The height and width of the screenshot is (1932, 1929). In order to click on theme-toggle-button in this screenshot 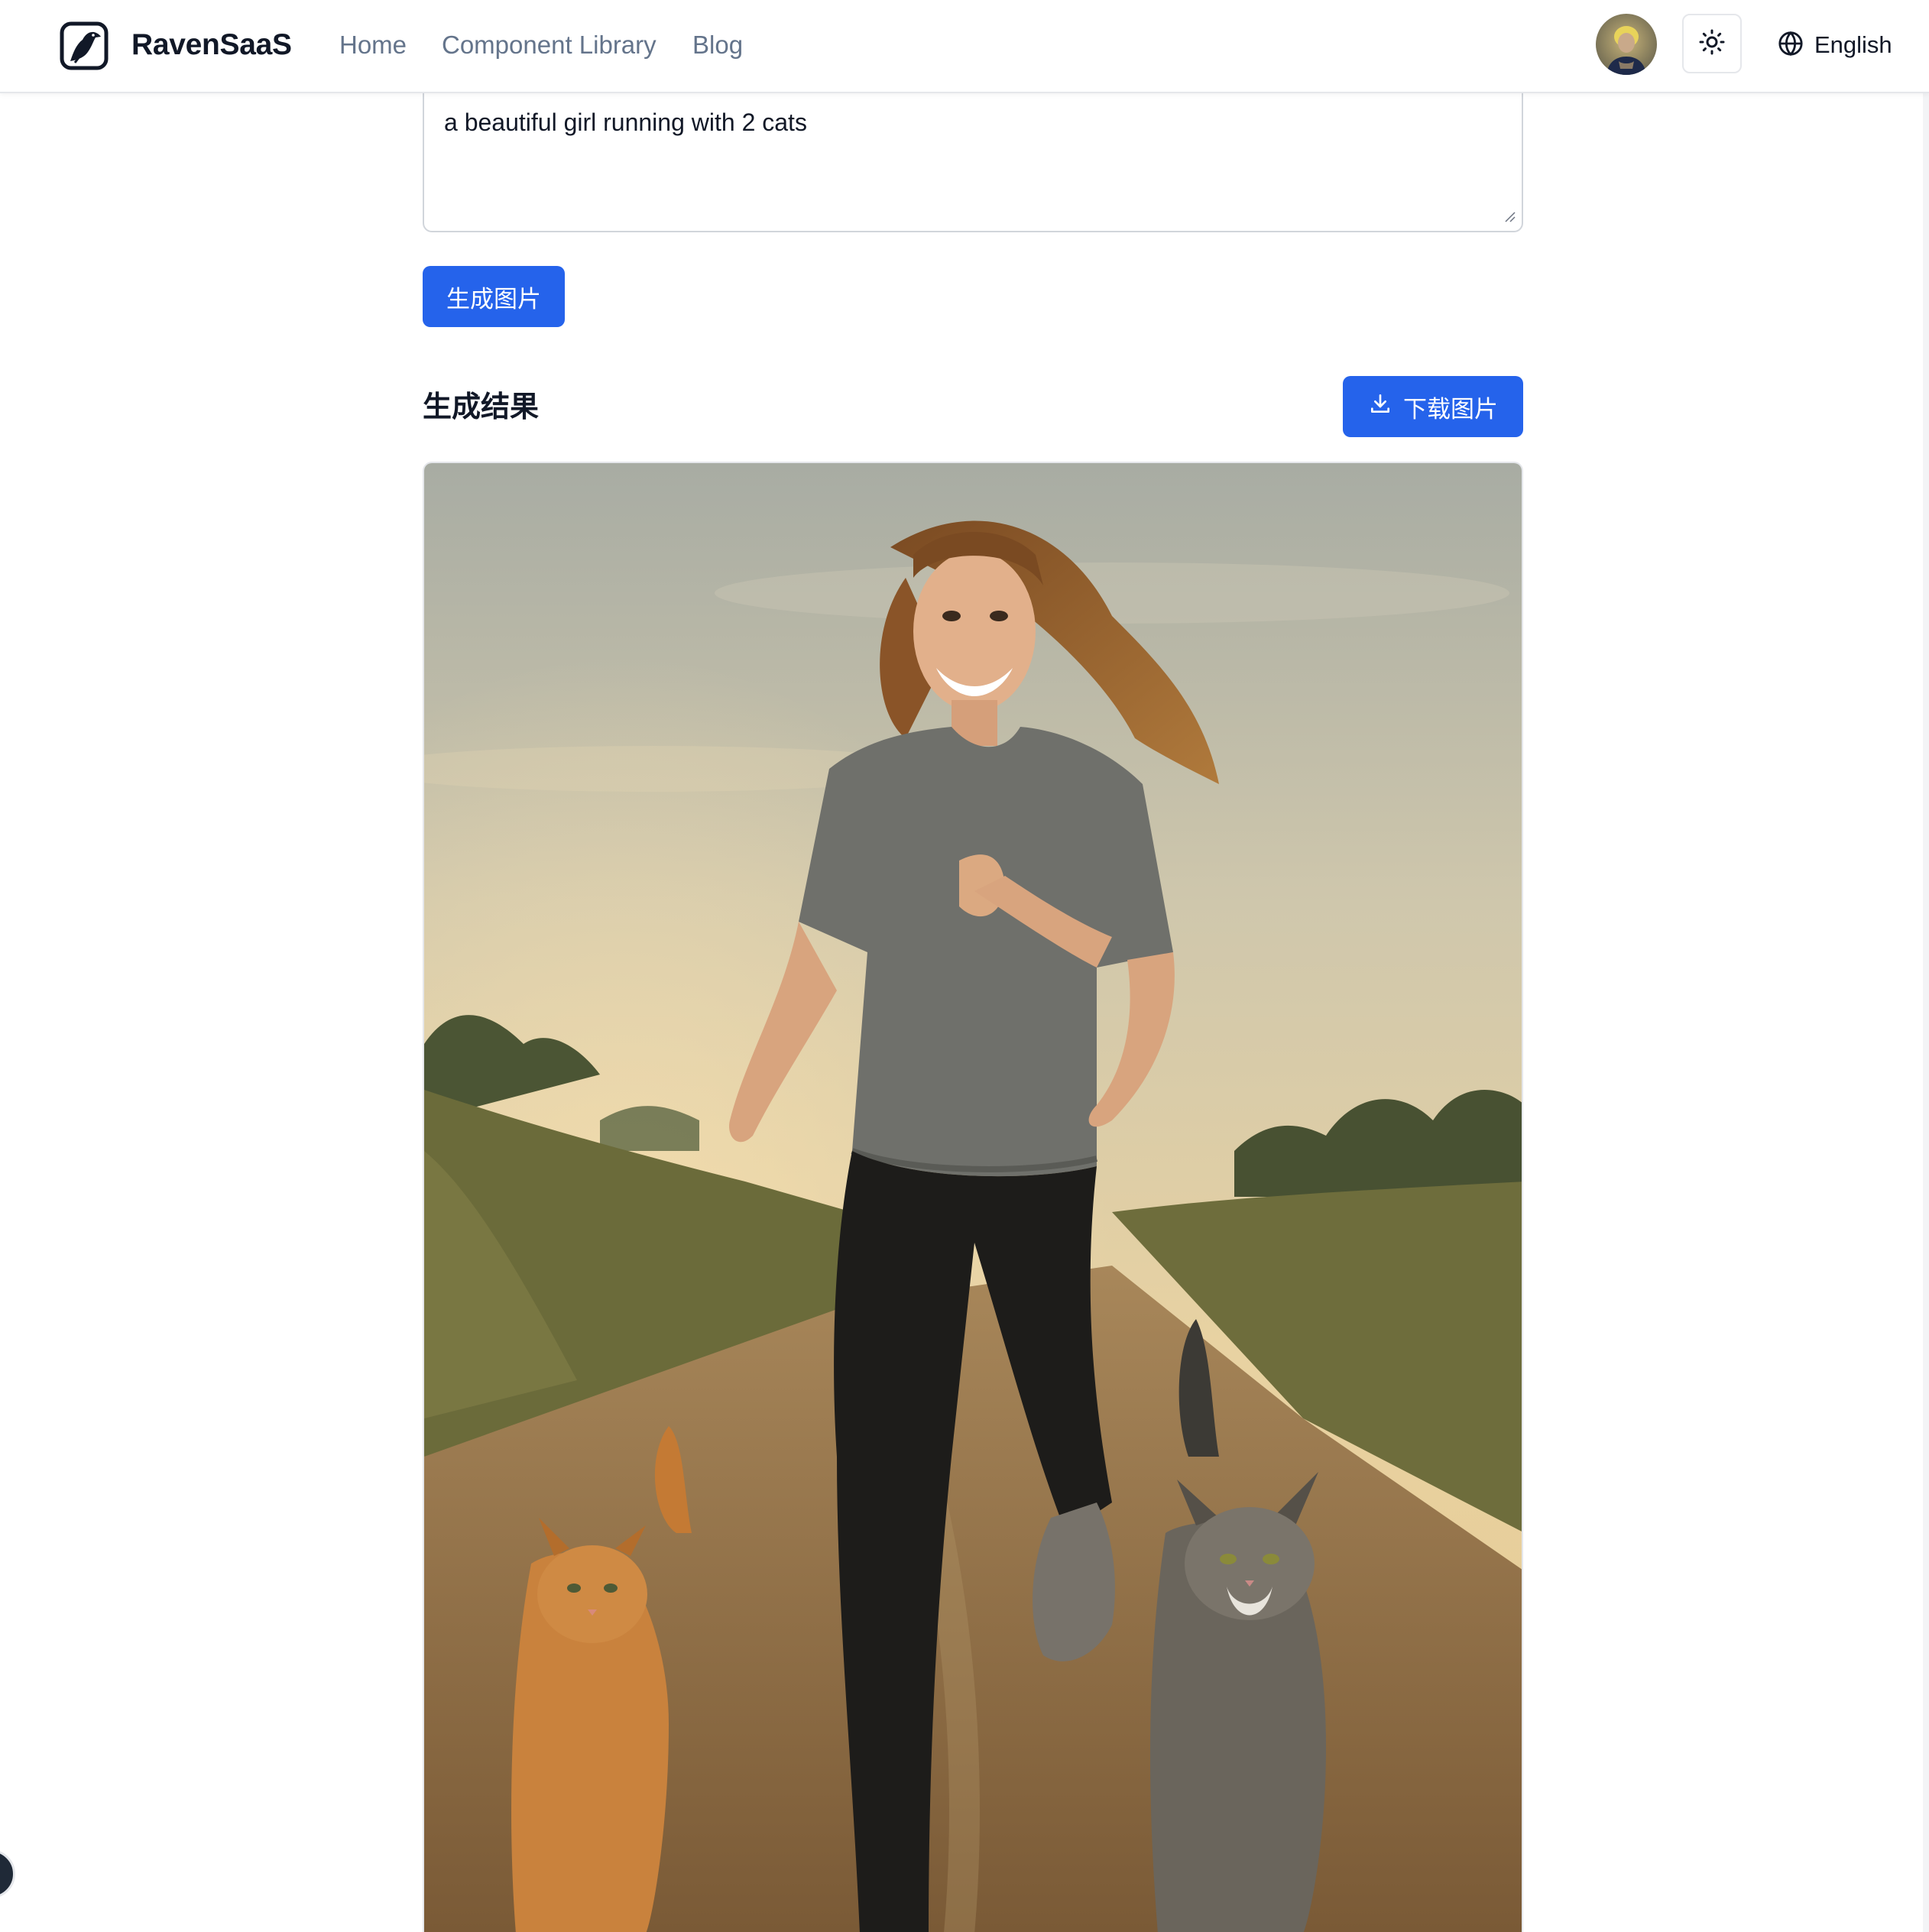, I will do `click(1712, 43)`.